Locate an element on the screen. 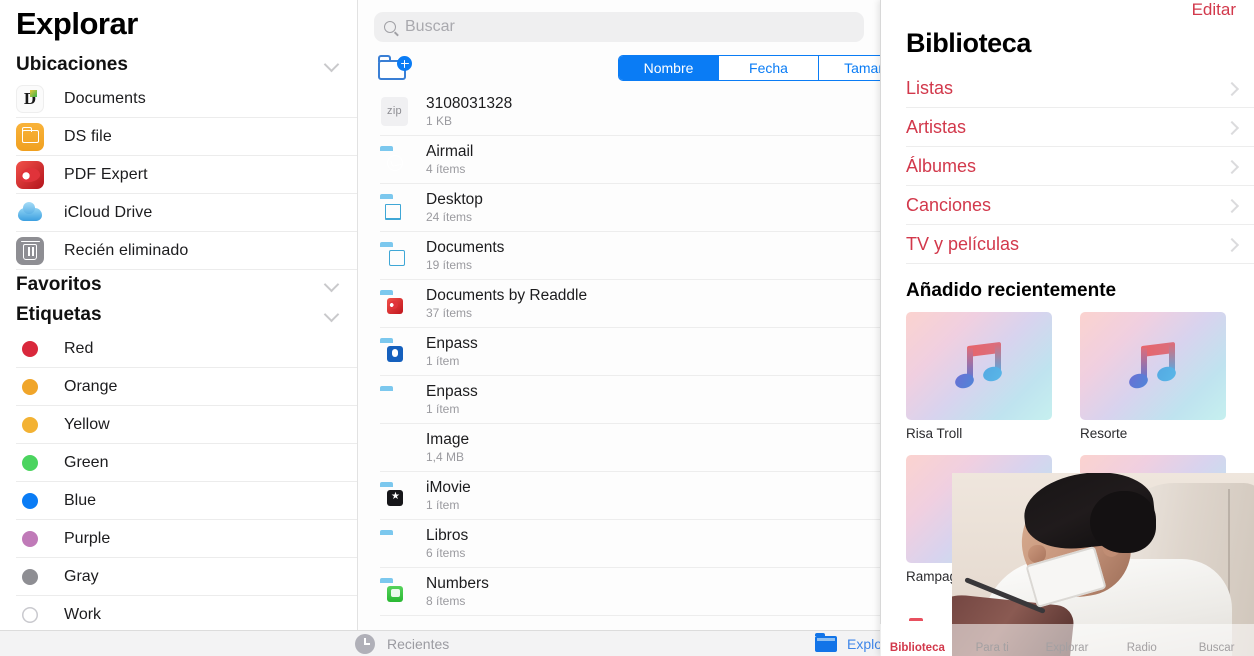  ds-file-app-icon is located at coordinates (30, 136).